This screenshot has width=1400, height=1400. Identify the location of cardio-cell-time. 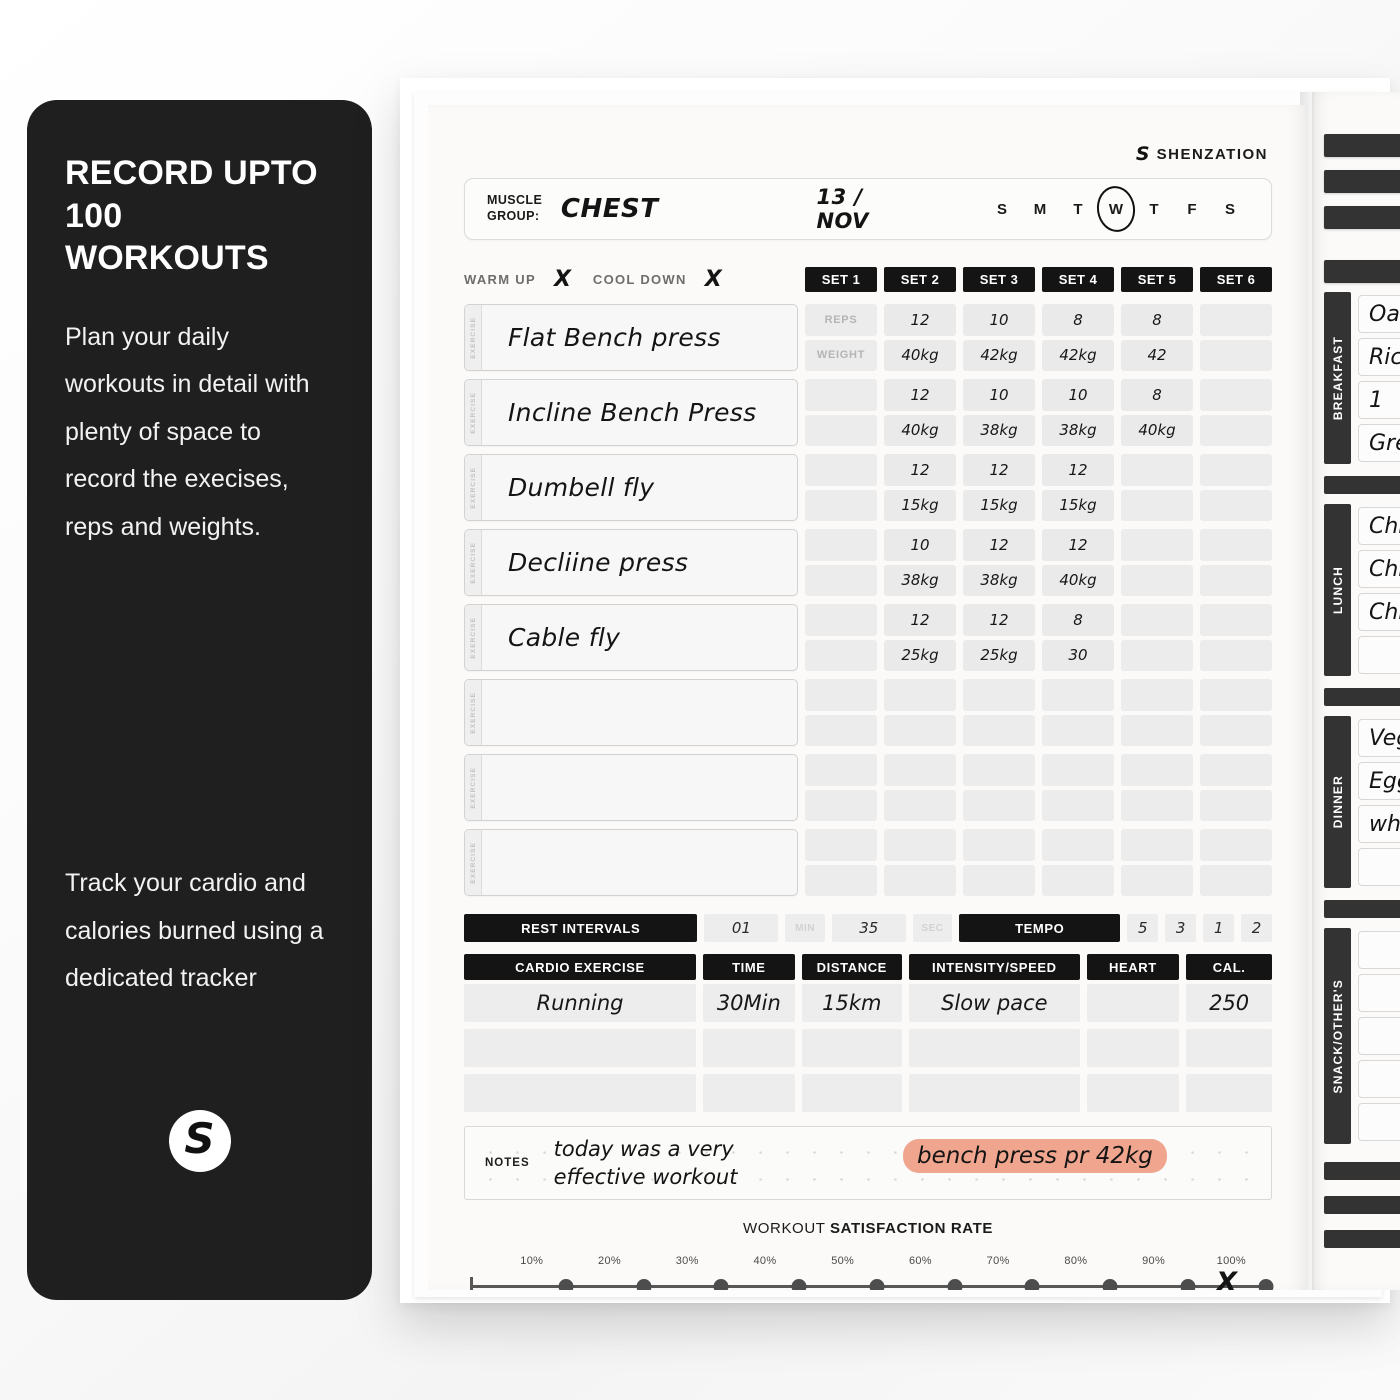
(749, 1048).